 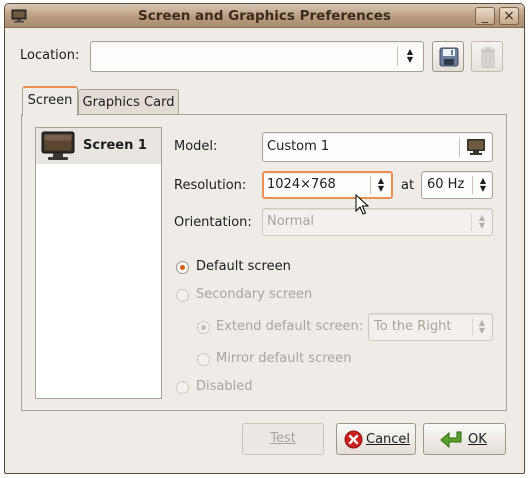 What do you see at coordinates (408, 185) in the screenshot?
I see `at-label: at` at bounding box center [408, 185].